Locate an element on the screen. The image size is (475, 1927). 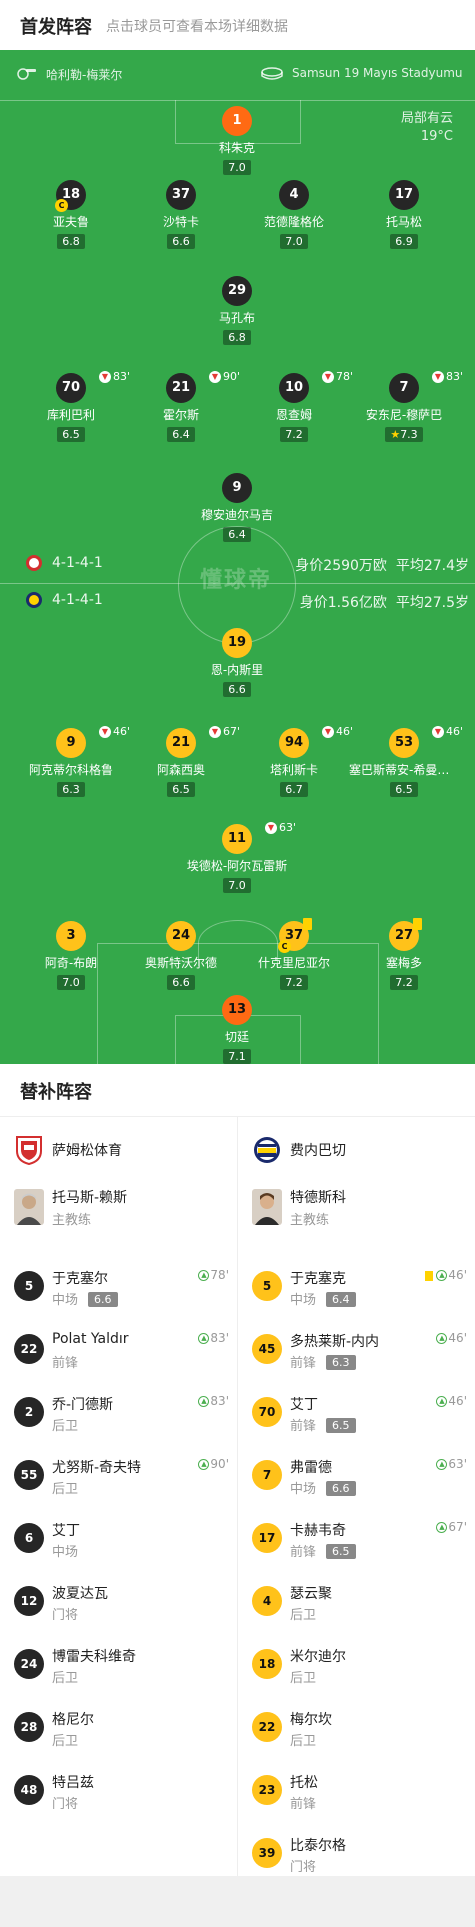
home-player-18: 18 C 亚夫鲁 6.8 is located at coordinates (71, 214).